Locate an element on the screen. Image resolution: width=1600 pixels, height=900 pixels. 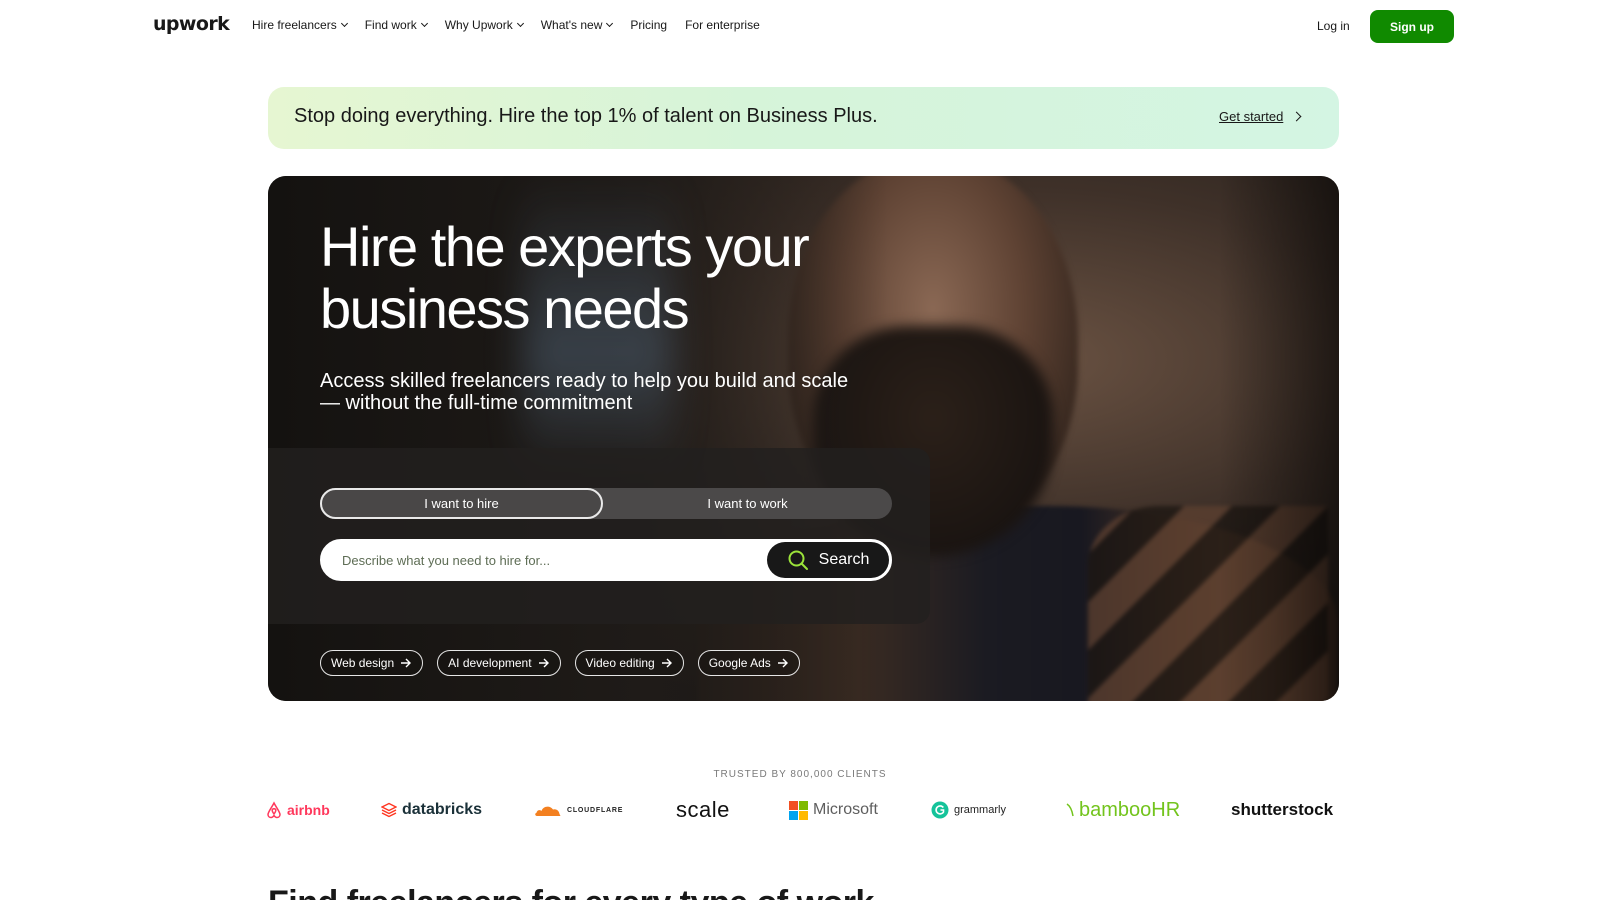
hire-work-toggle: I want to hire I want to work is located at coordinates (606, 503).